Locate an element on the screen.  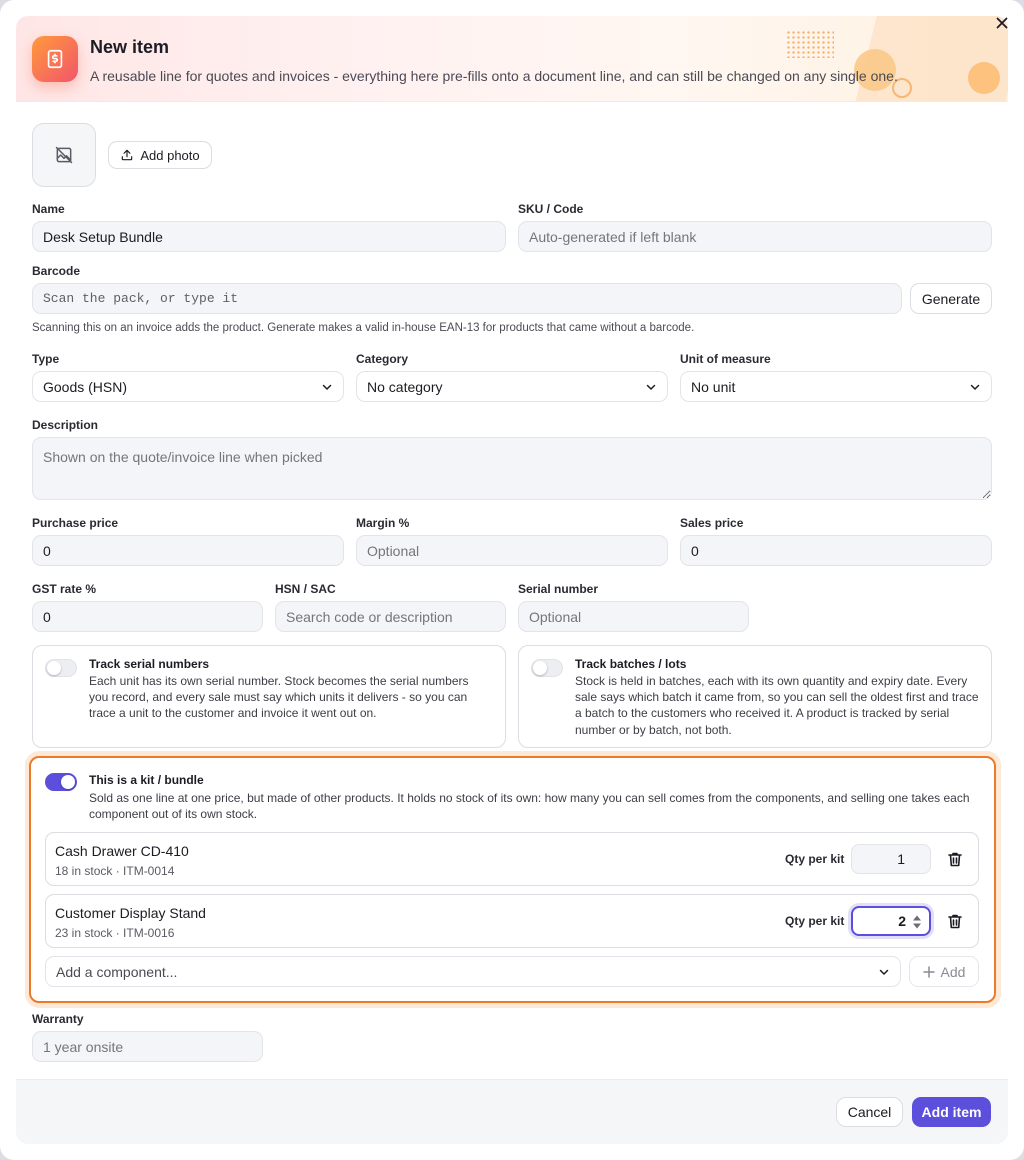
generate-barcode-button: Generate is located at coordinates (951, 298).